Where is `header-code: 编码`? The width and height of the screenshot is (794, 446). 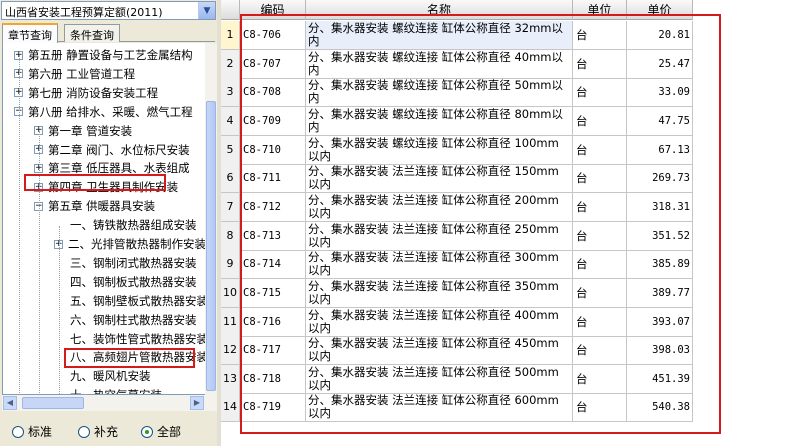
header-code: 编码 is located at coordinates (273, 10).